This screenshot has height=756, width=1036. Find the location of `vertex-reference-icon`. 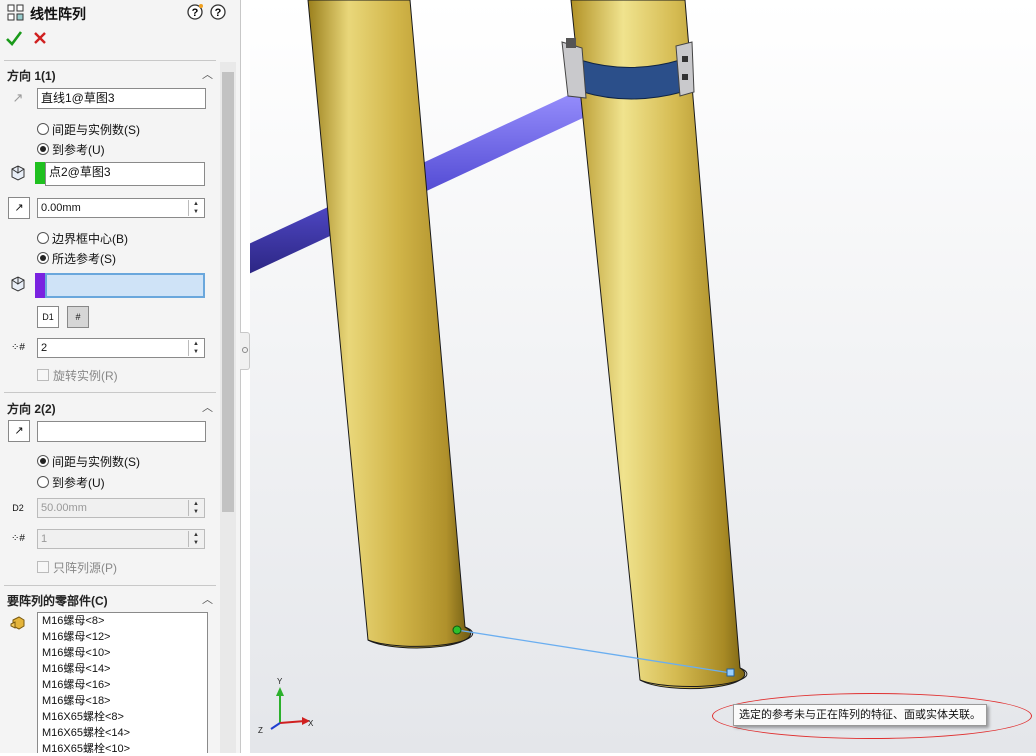

vertex-reference-icon is located at coordinates (18, 174).